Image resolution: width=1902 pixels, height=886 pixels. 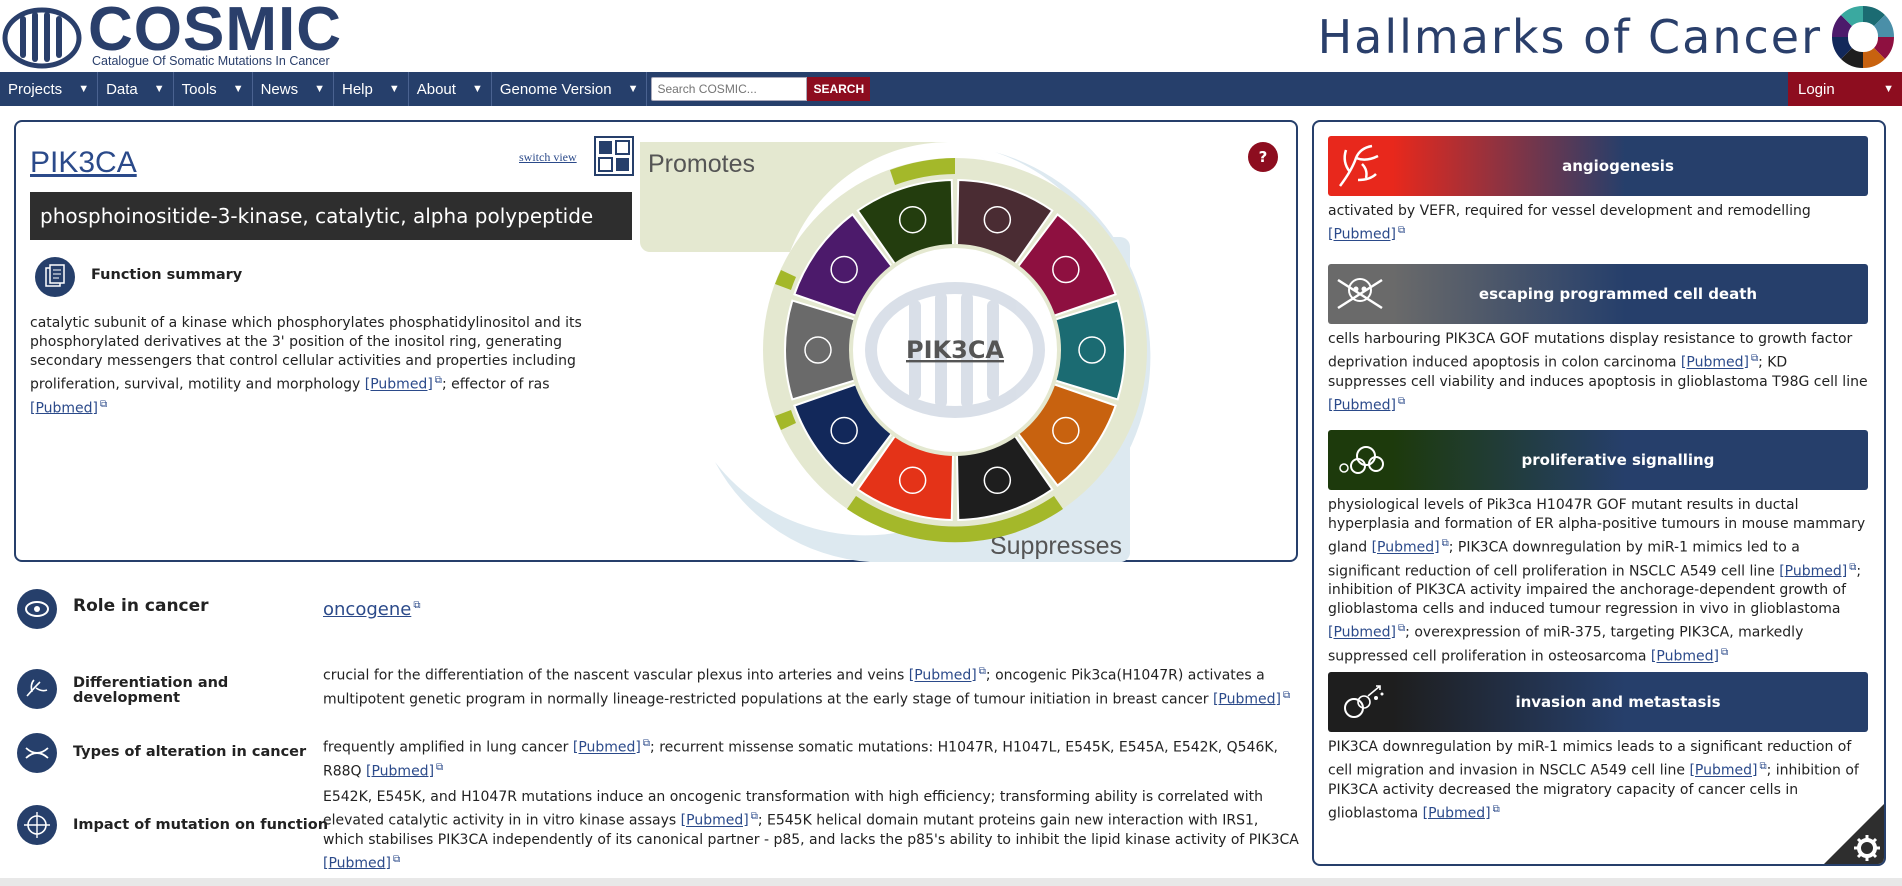 I want to click on role-value: oncogene ⧉, so click(x=813, y=607).